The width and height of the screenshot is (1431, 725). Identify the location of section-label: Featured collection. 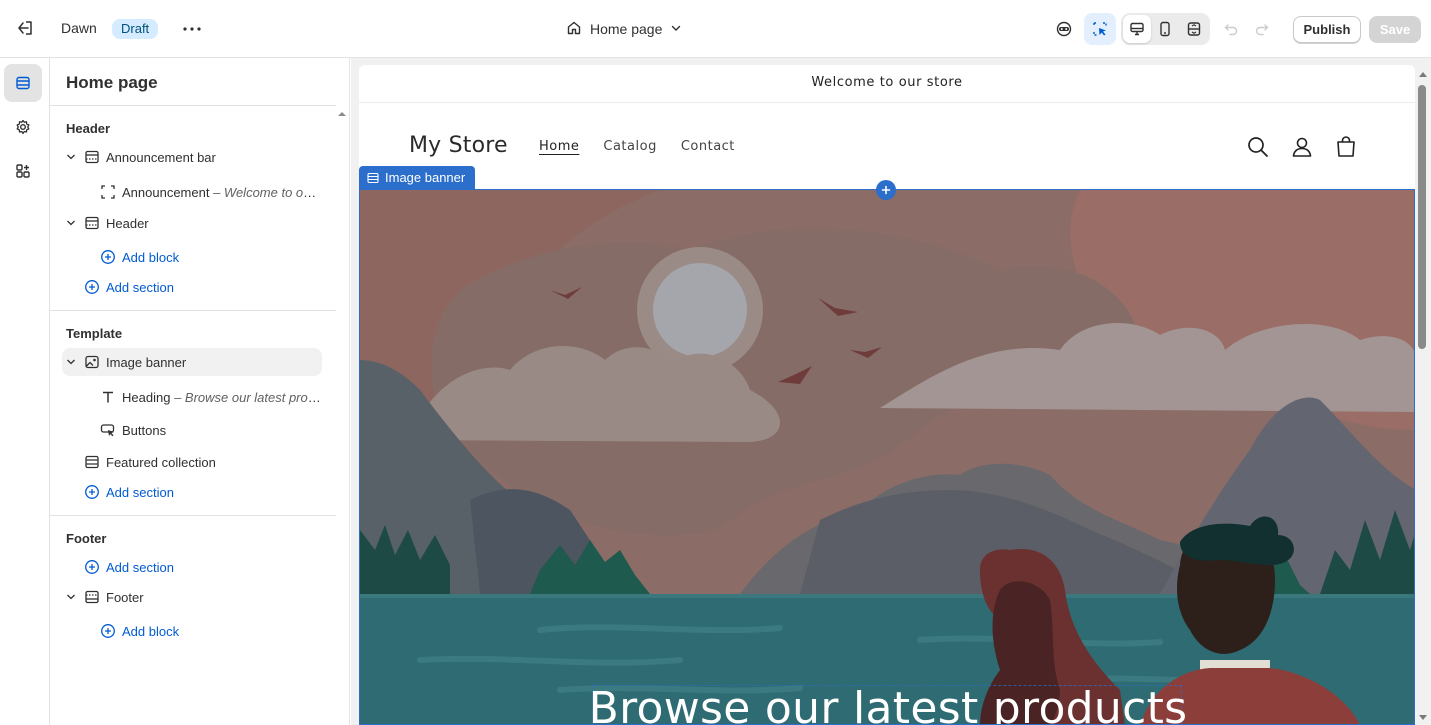
(161, 462).